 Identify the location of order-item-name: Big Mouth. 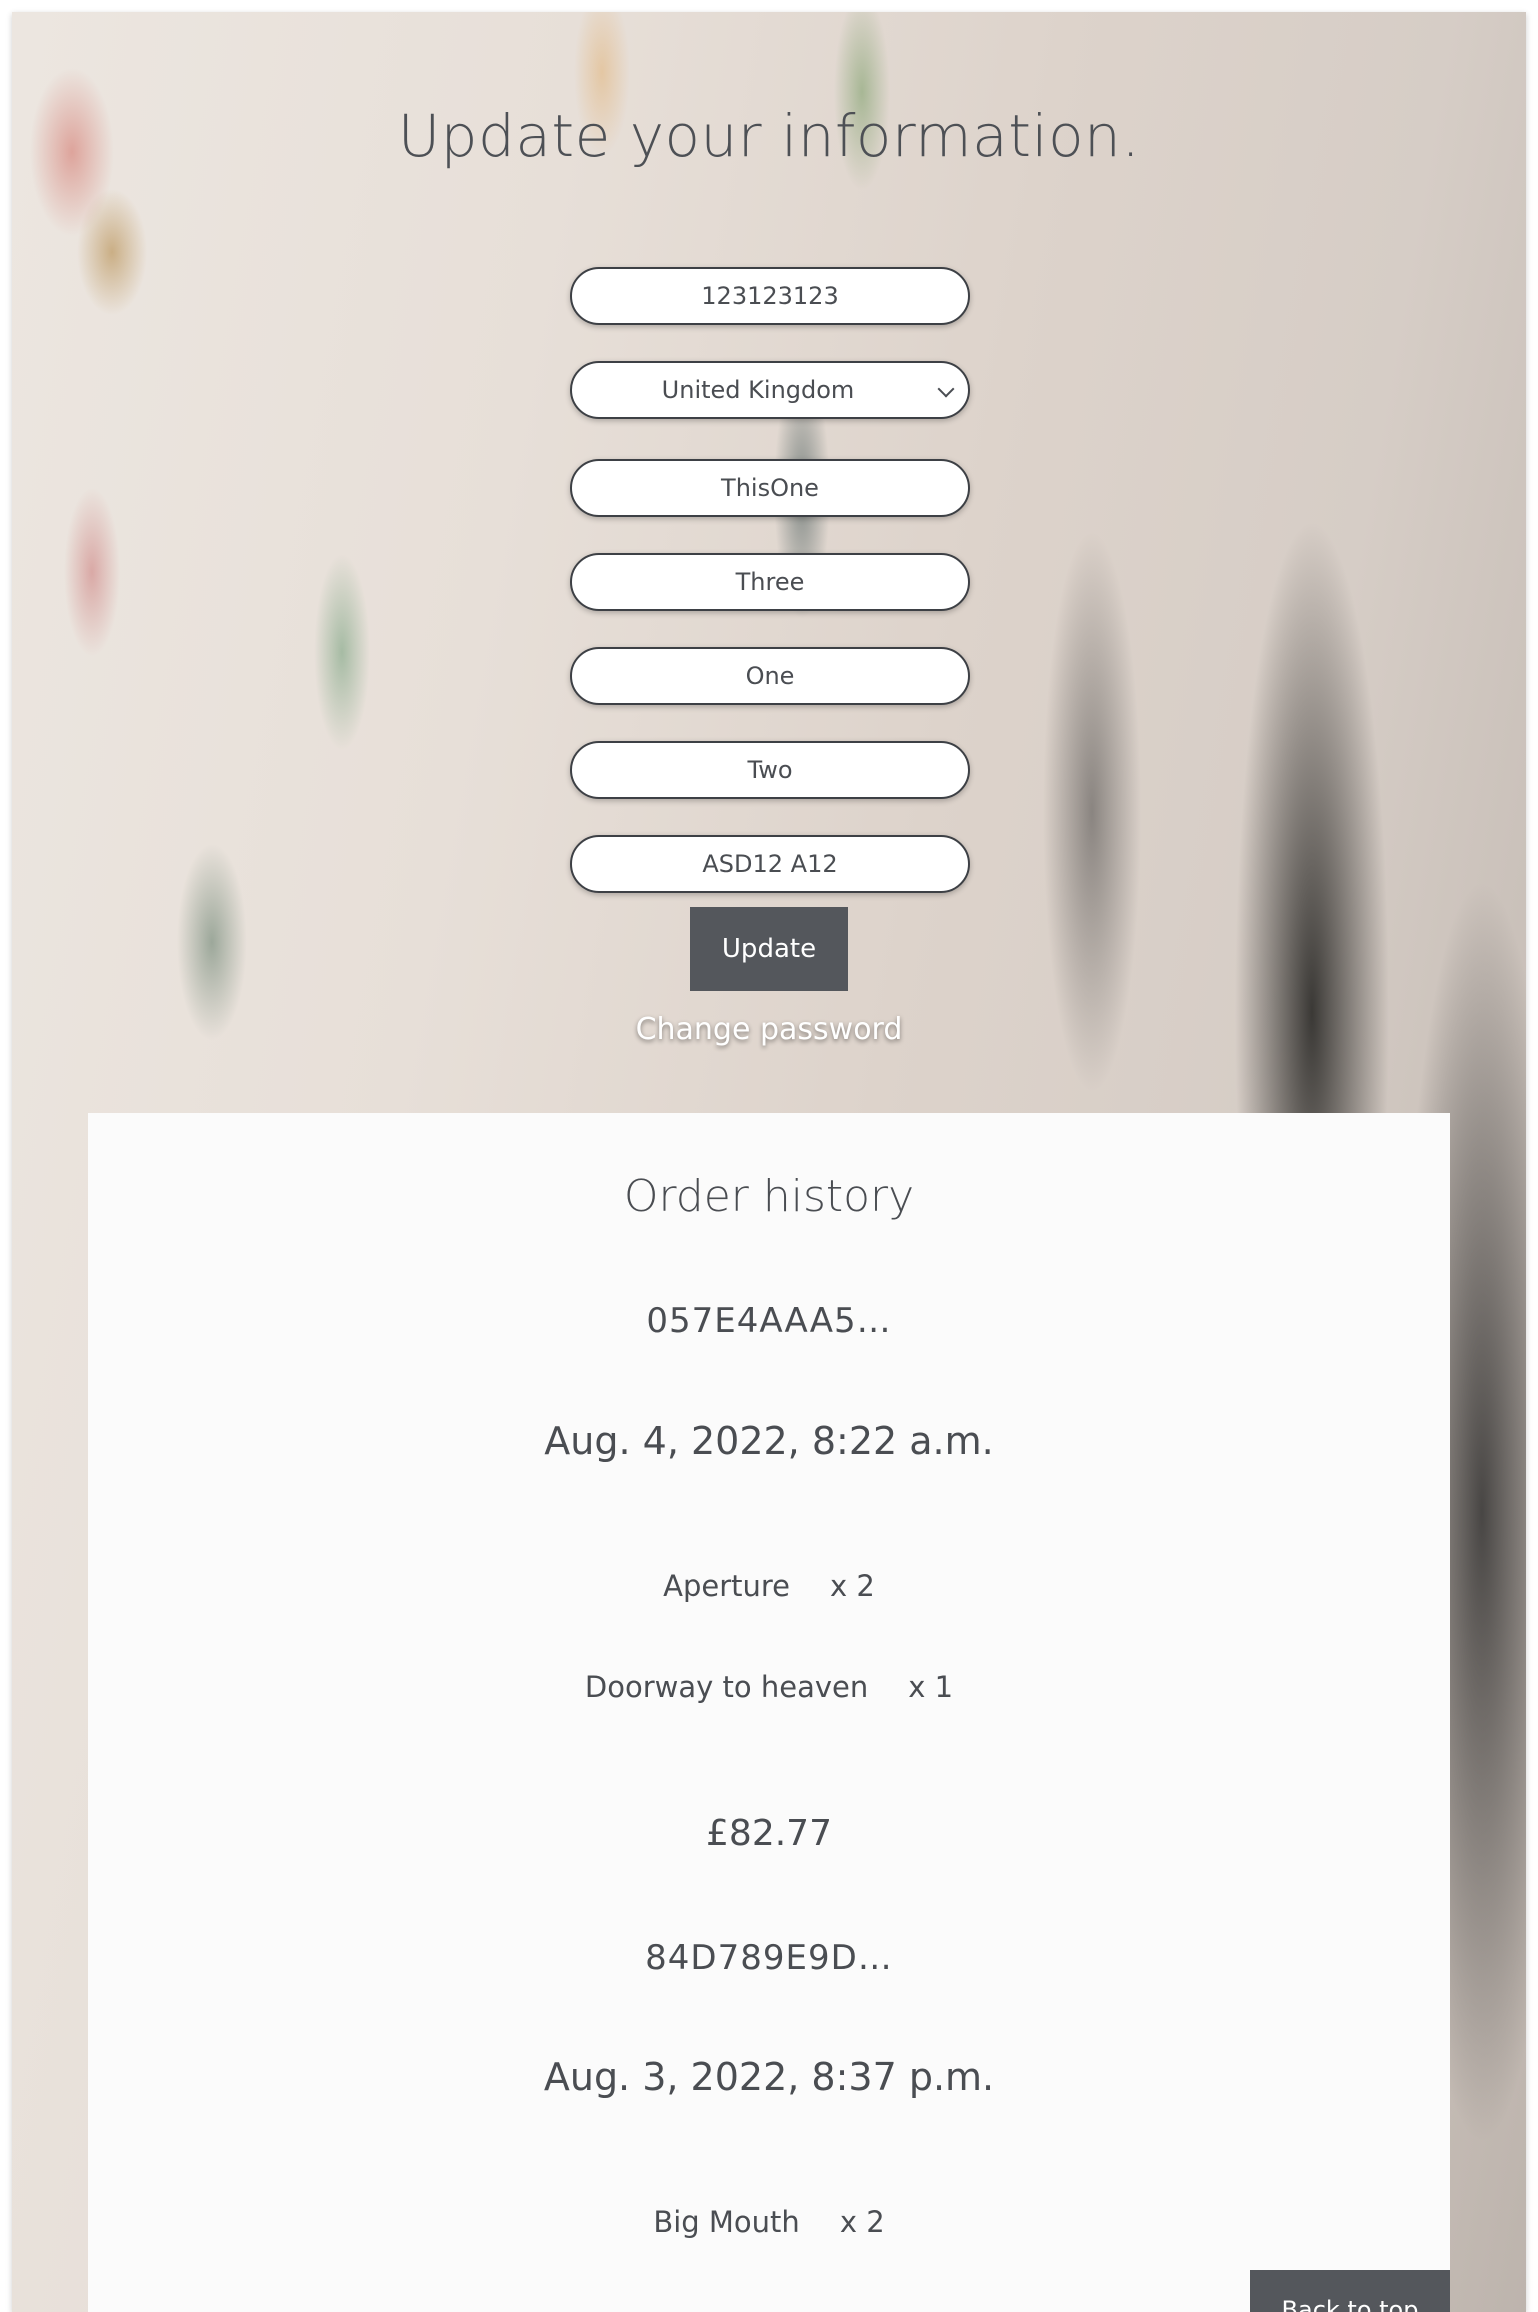
(726, 2222).